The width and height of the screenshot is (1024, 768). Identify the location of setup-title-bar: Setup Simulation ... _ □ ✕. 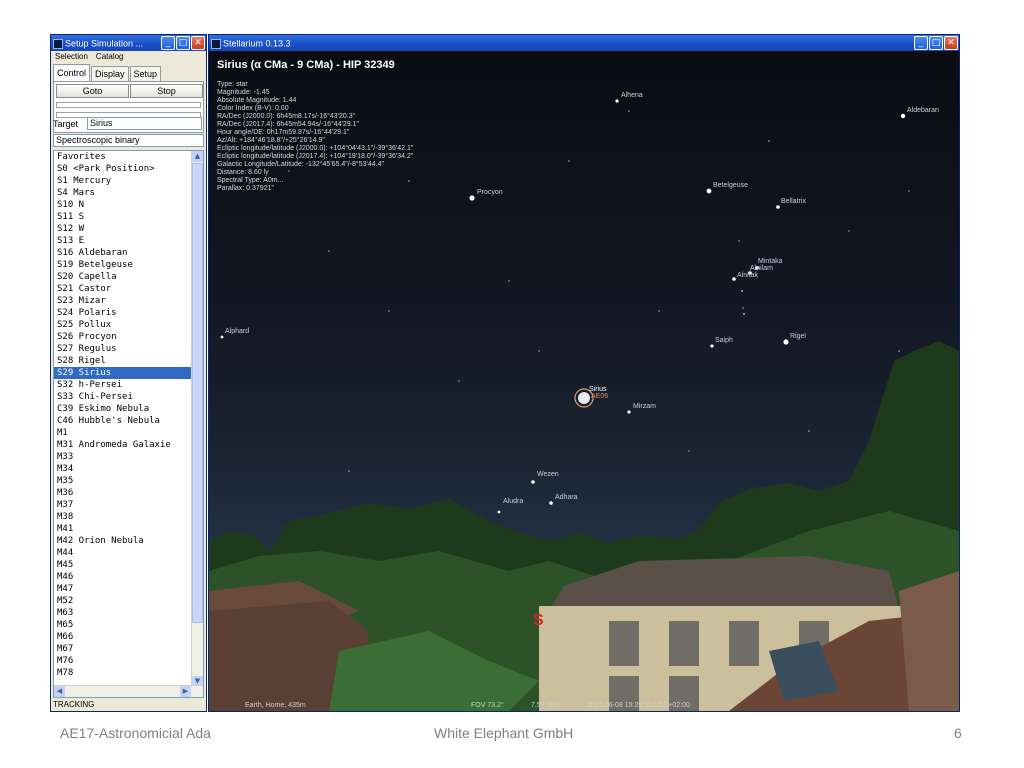
(128, 43).